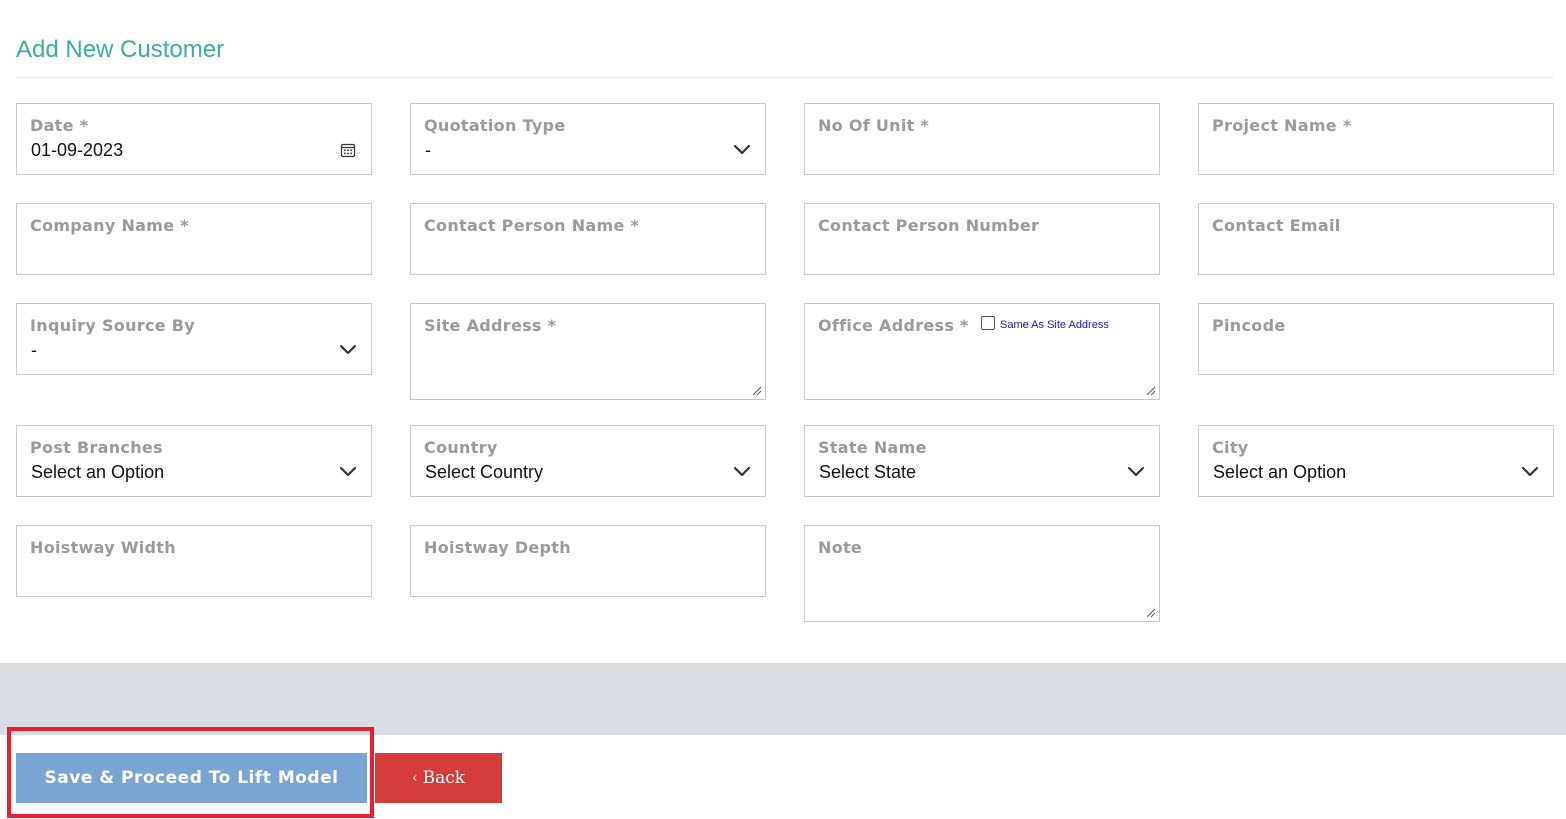 This screenshot has height=819, width=1566. I want to click on contact-person-name-label: Contact Person Name *, so click(532, 225).